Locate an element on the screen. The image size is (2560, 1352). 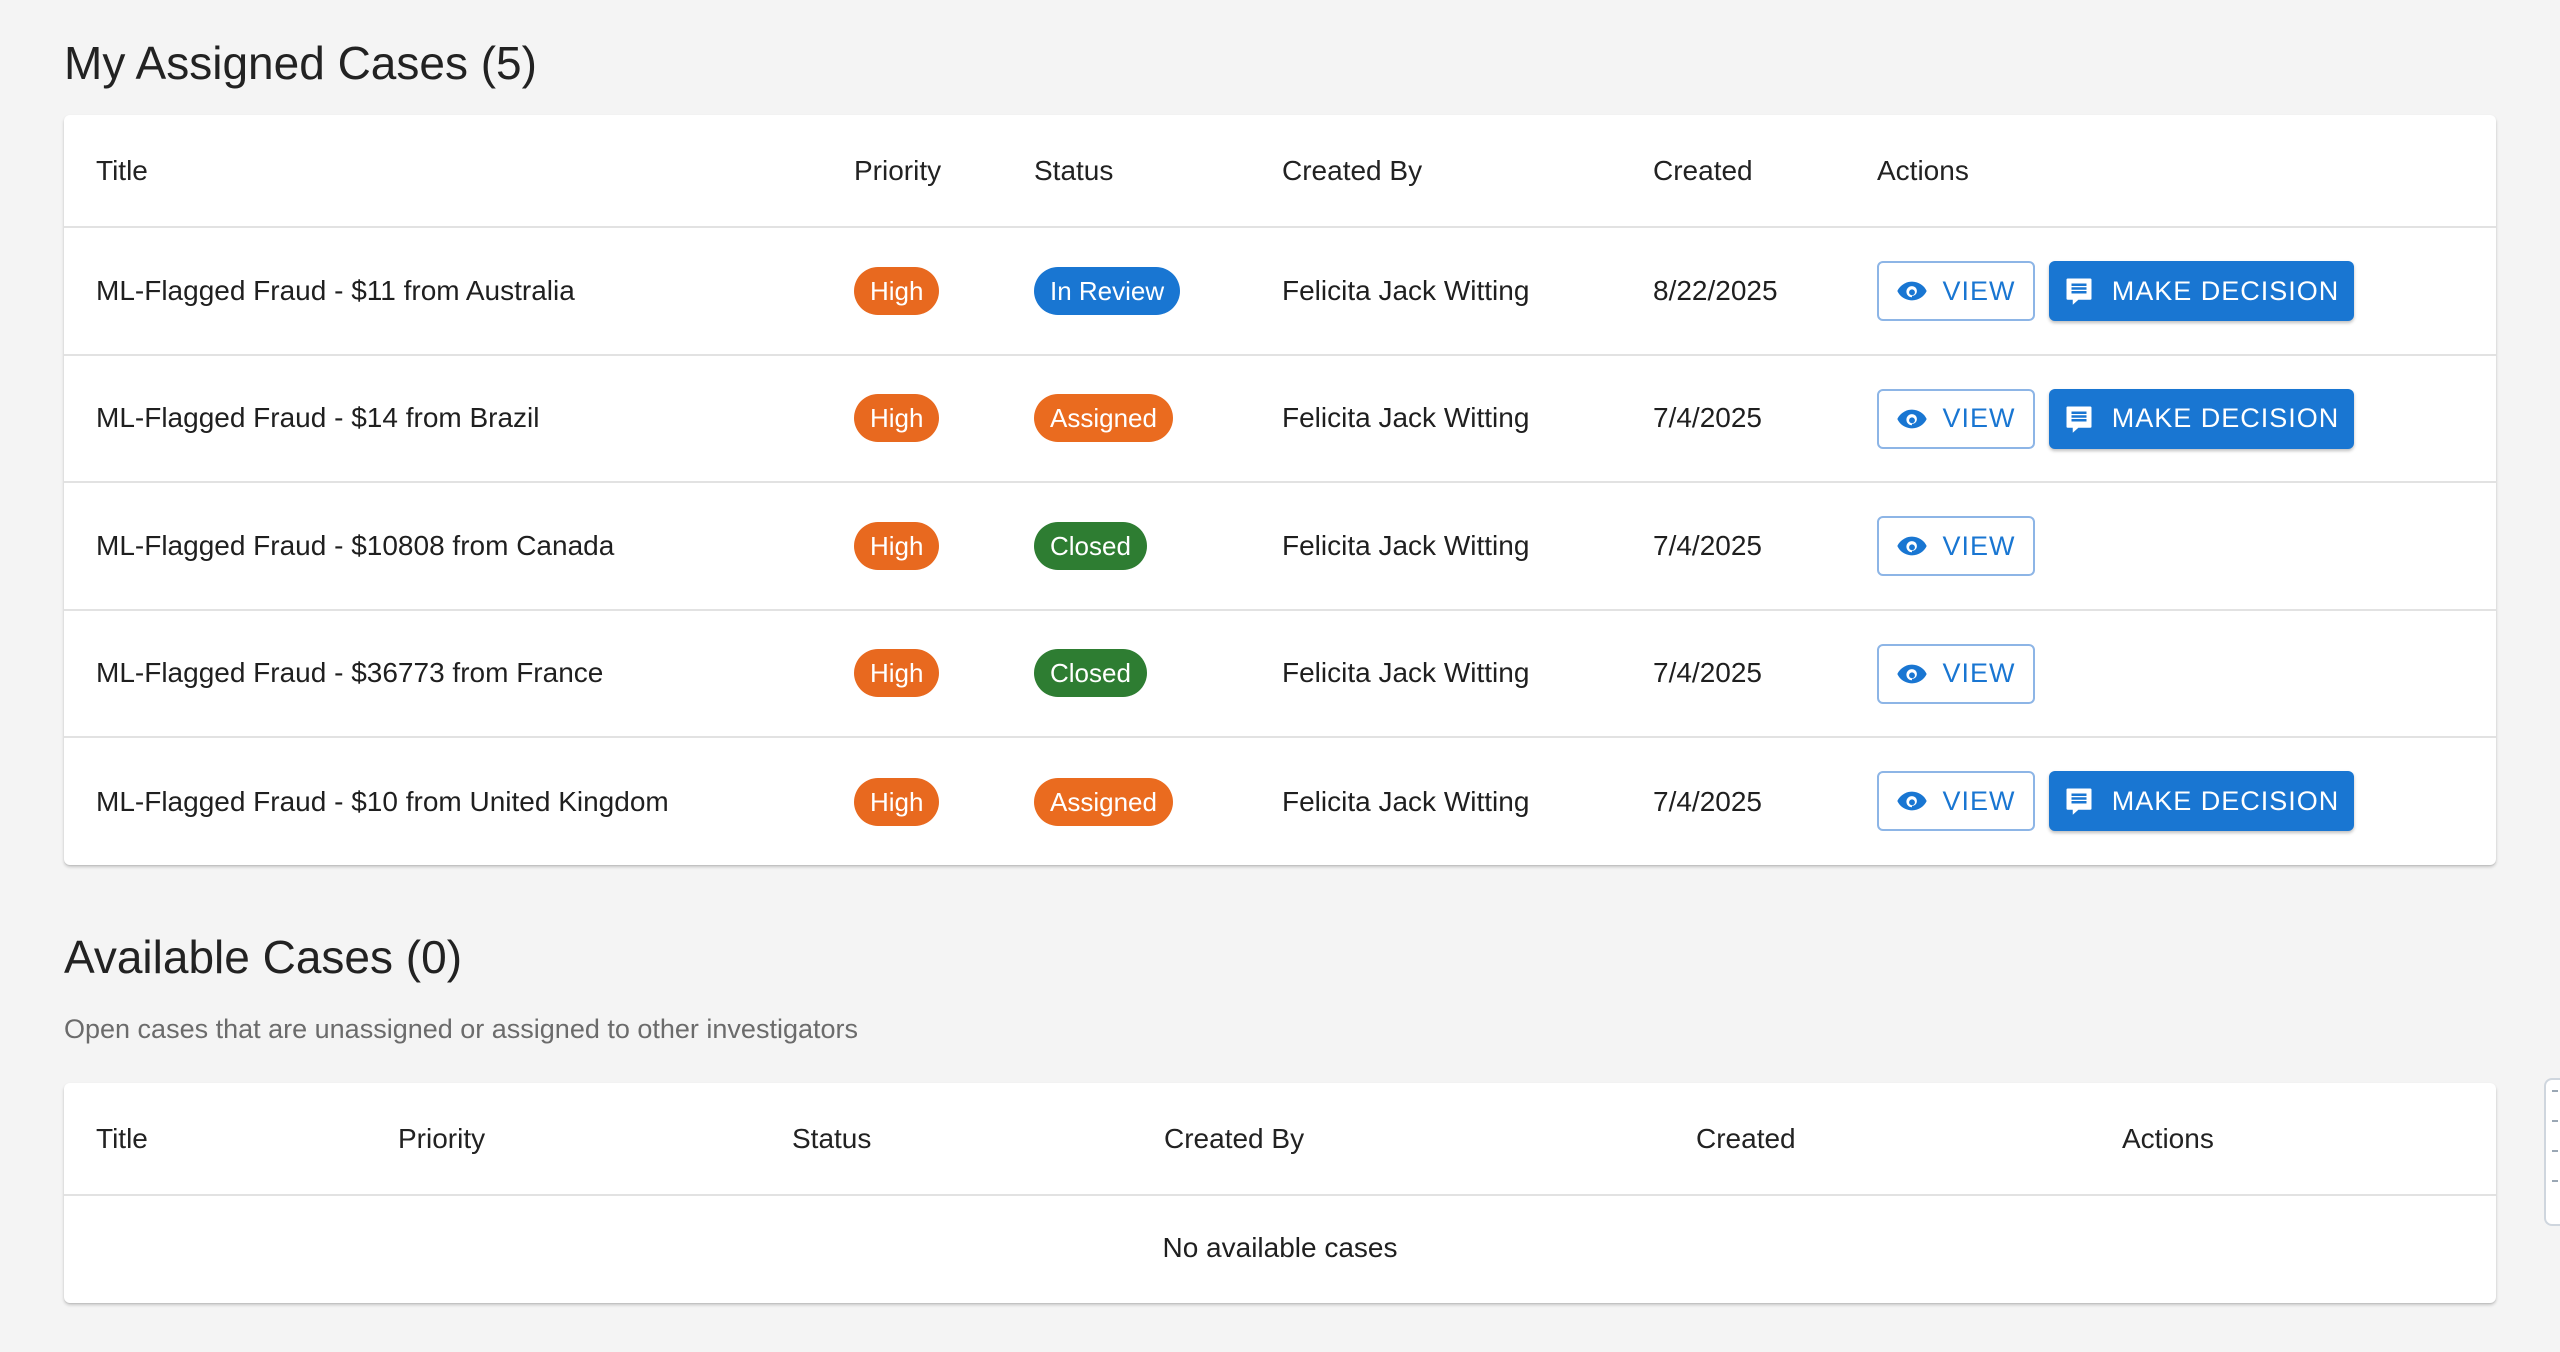
status-chip: In Review is located at coordinates (1107, 290).